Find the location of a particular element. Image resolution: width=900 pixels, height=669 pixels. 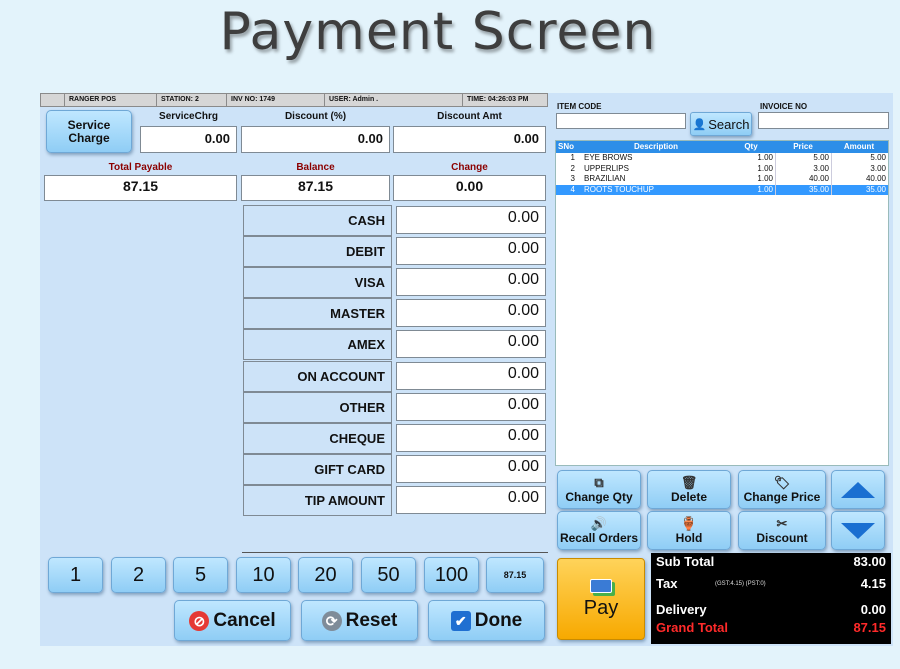

table-row-selected: 4 ROOTS TOUCHUP 1.00 35.00 35.00 is located at coordinates (722, 189).